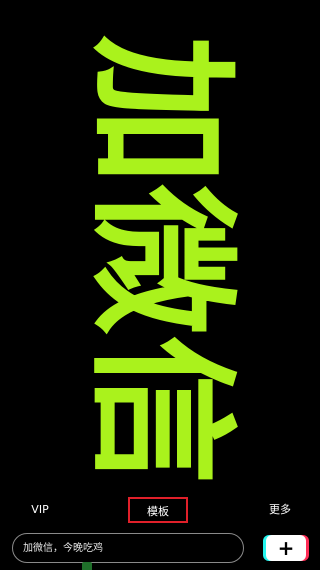 The image size is (320, 570). I want to click on tab-vip: VIP, so click(40, 510).